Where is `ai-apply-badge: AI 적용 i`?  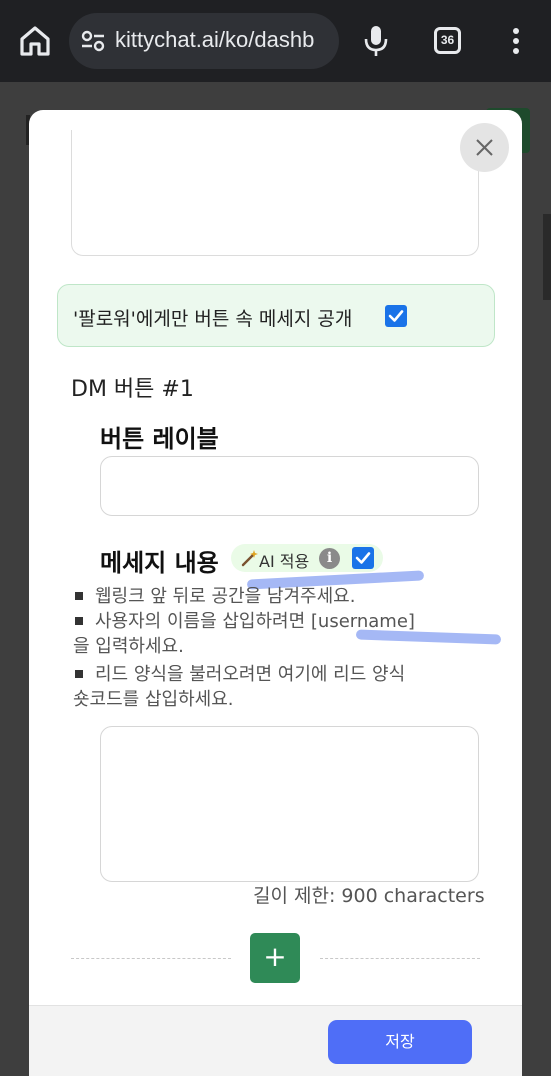
ai-apply-badge: AI 적용 i is located at coordinates (307, 558).